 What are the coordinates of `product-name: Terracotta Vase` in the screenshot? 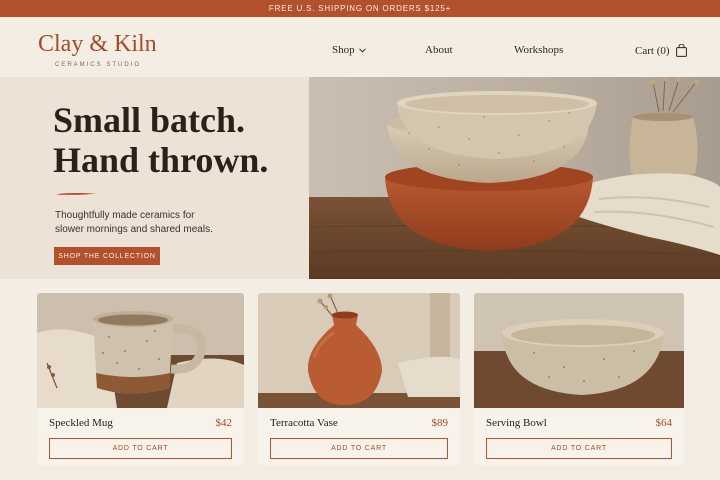 It's located at (304, 423).